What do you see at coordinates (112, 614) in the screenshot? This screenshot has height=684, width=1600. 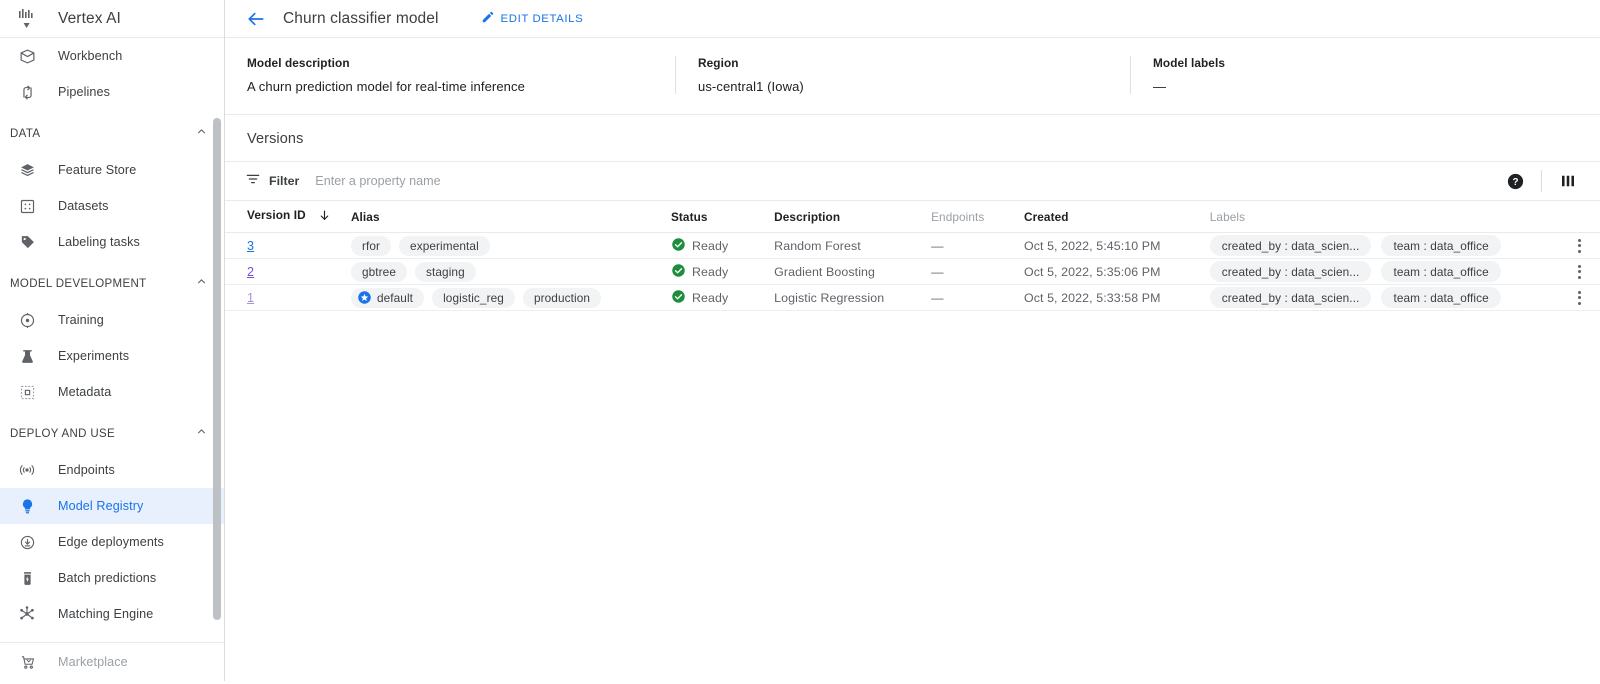 I see `sidebar-item-matching-engine: Matching Engine` at bounding box center [112, 614].